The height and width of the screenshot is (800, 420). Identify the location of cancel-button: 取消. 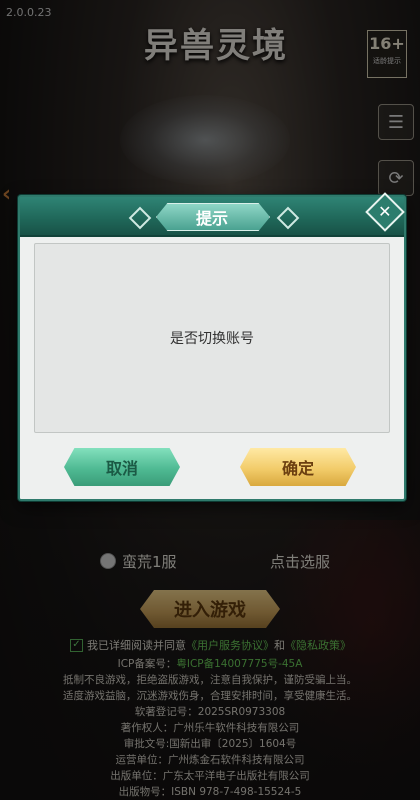
(122, 467).